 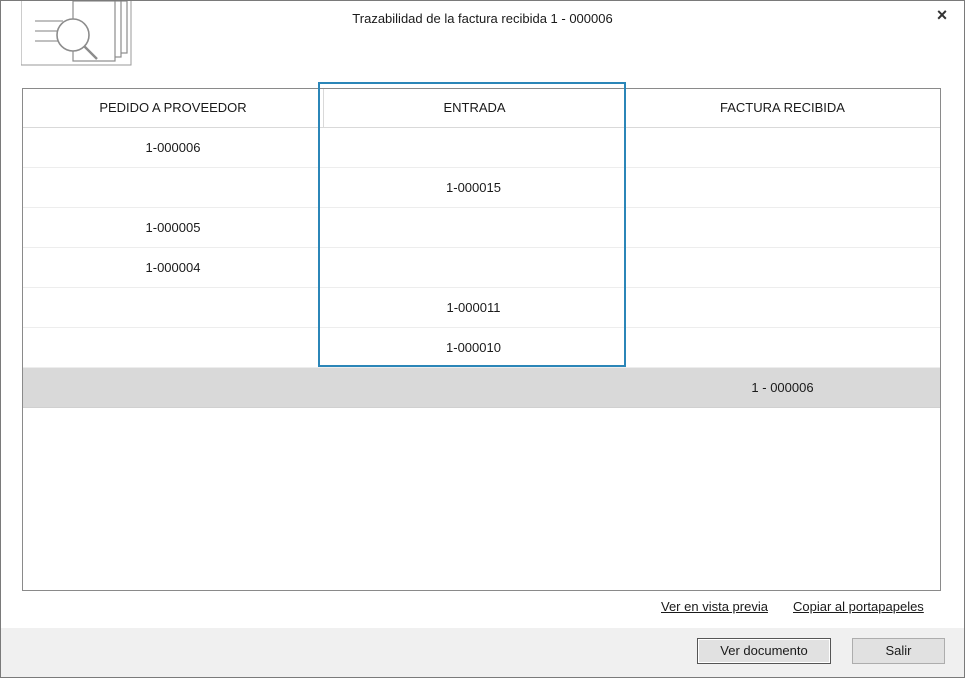 I want to click on cell-purchase-order: 1-000004, so click(x=173, y=267).